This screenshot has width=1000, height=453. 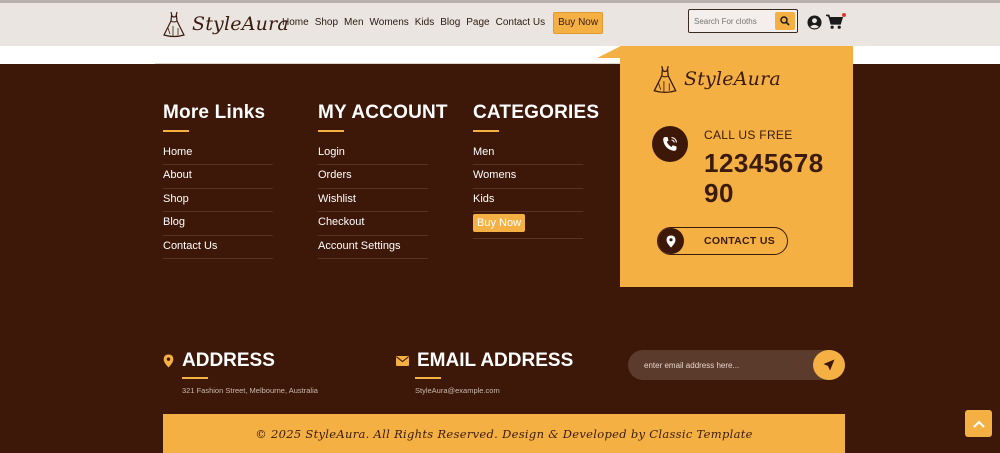 I want to click on scroll-to-top-button, so click(x=978, y=423).